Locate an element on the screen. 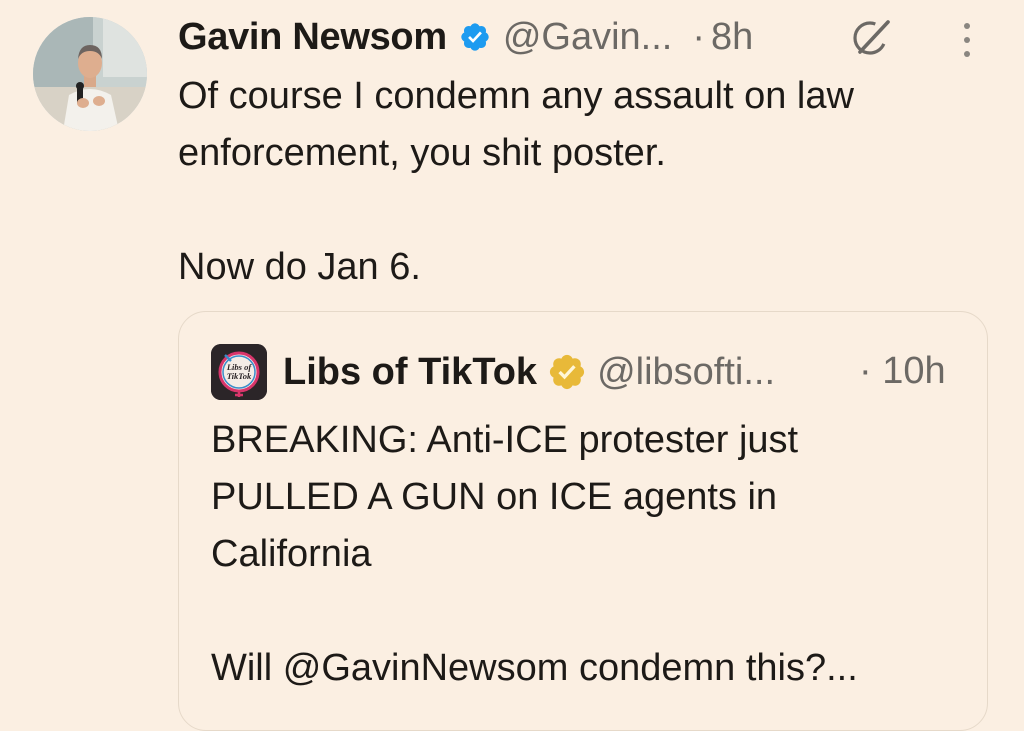 This screenshot has width=1024, height=731. author-avatar is located at coordinates (90, 74).